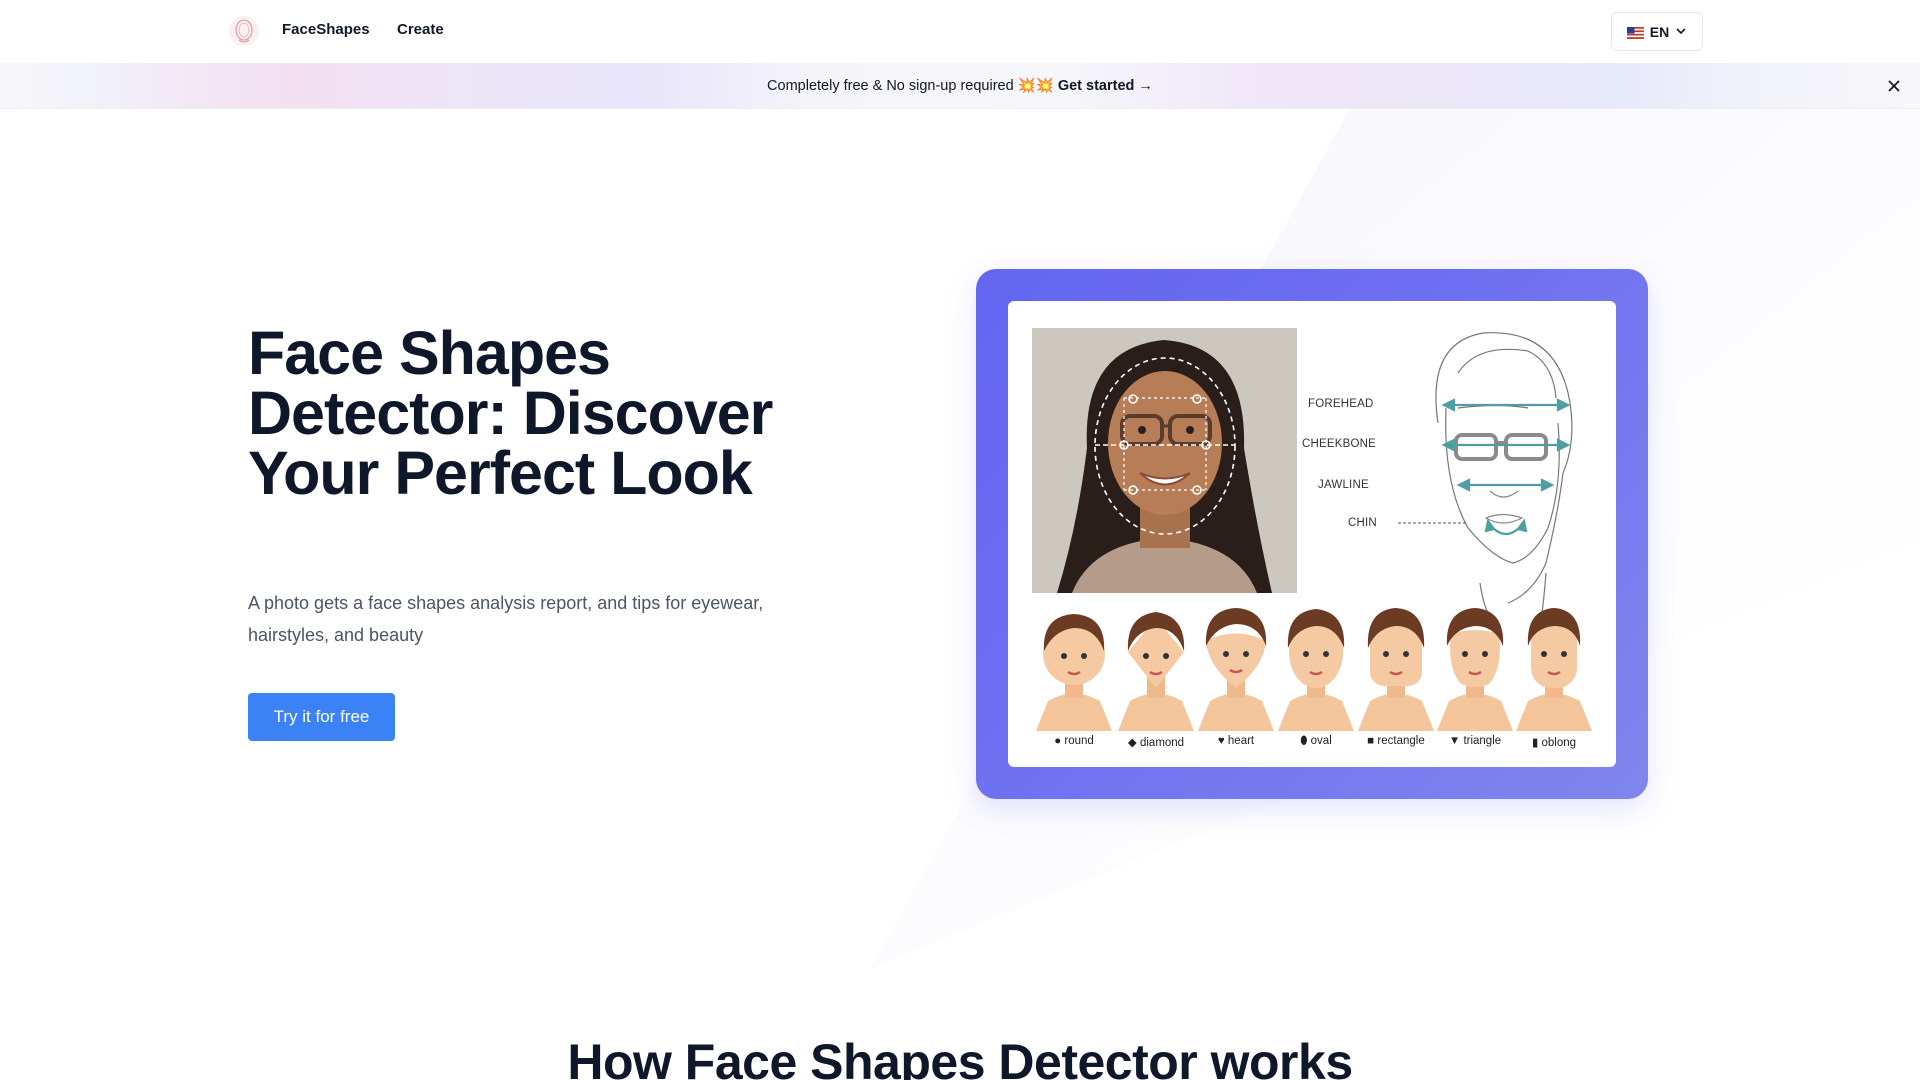  What do you see at coordinates (1221, 741) in the screenshot?
I see `heart-icon: ♥` at bounding box center [1221, 741].